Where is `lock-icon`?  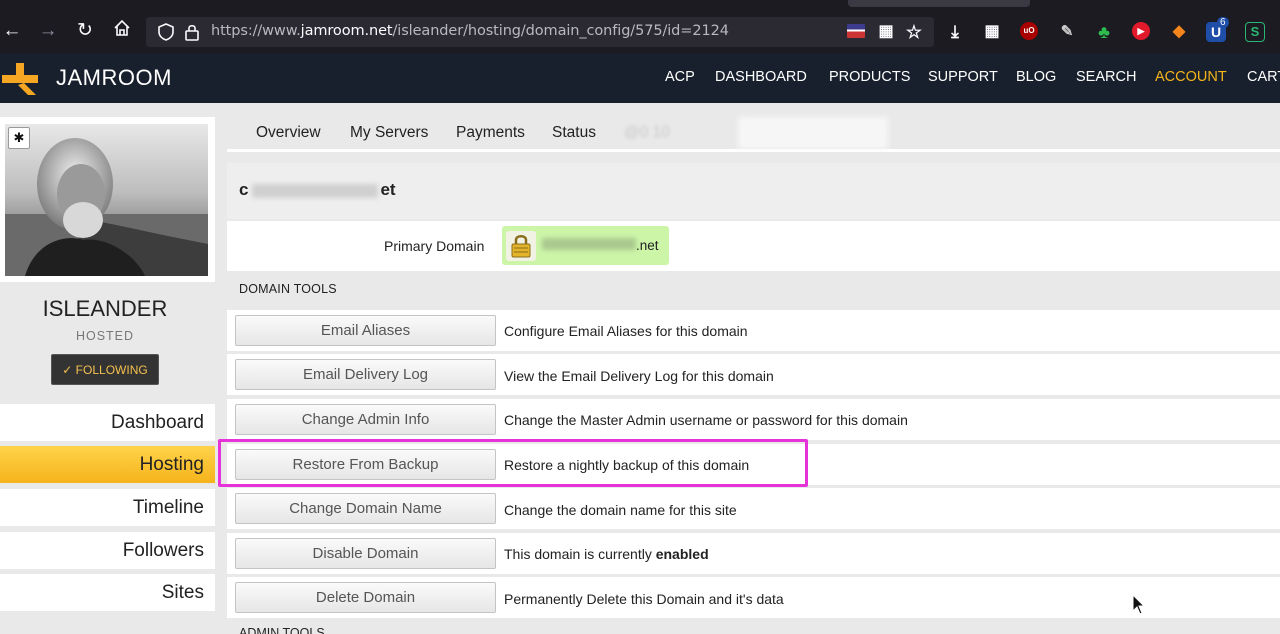
lock-icon is located at coordinates (192, 34).